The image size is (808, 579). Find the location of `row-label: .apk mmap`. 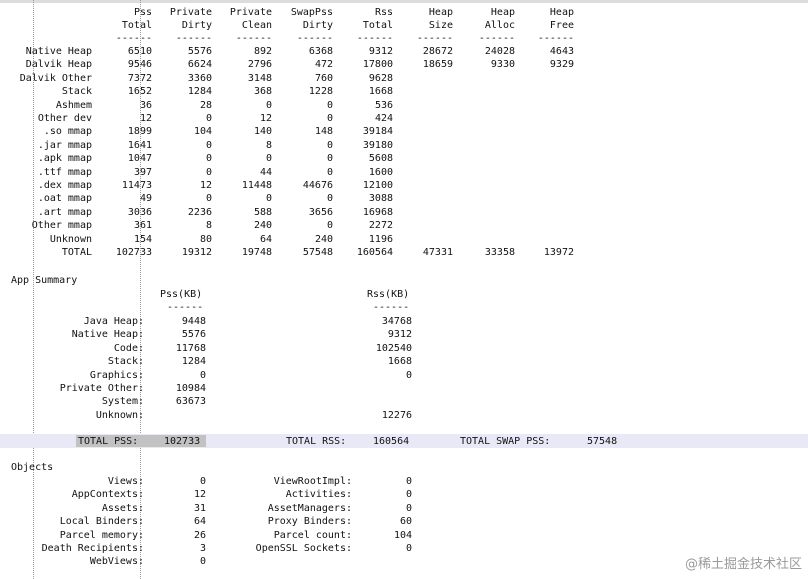

row-label: .apk mmap is located at coordinates (64, 159).